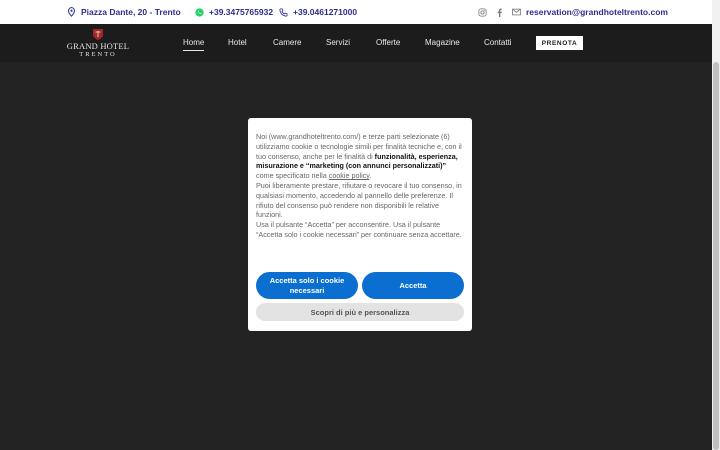 This screenshot has height=450, width=720. I want to click on cookie-button-row: Accetta solo i cookie necessari Accetta, so click(360, 285).